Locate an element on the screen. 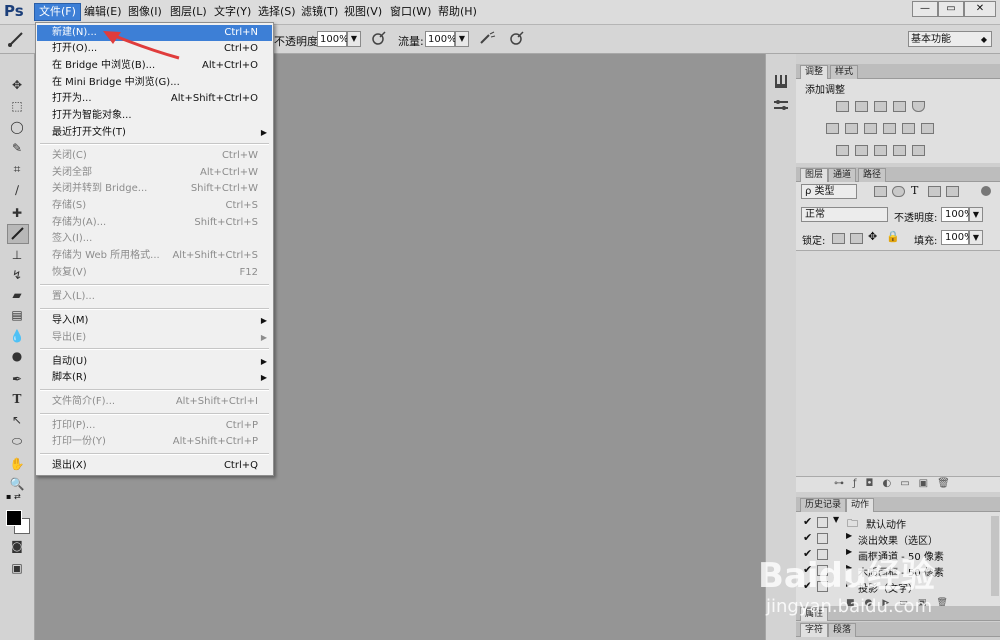 Image resolution: width=1000 pixels, height=640 pixels. gradient-tool-icon: ▤ is located at coordinates (17, 315).